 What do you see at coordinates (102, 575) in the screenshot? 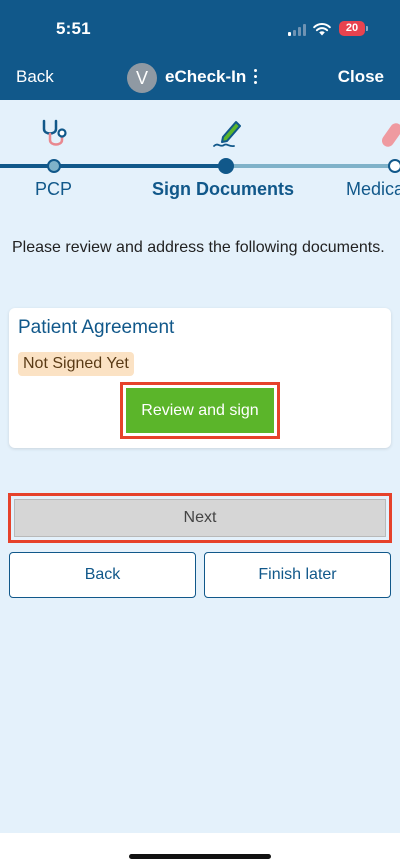
I see `back-button: Back` at bounding box center [102, 575].